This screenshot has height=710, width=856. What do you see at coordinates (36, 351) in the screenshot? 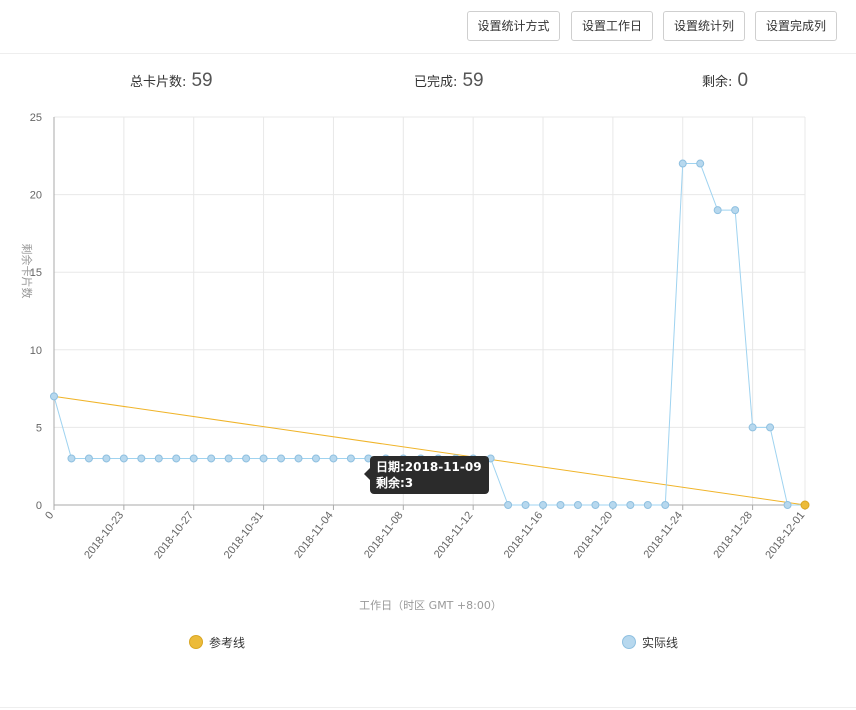
I see `y-tick-label: 10` at bounding box center [36, 351].